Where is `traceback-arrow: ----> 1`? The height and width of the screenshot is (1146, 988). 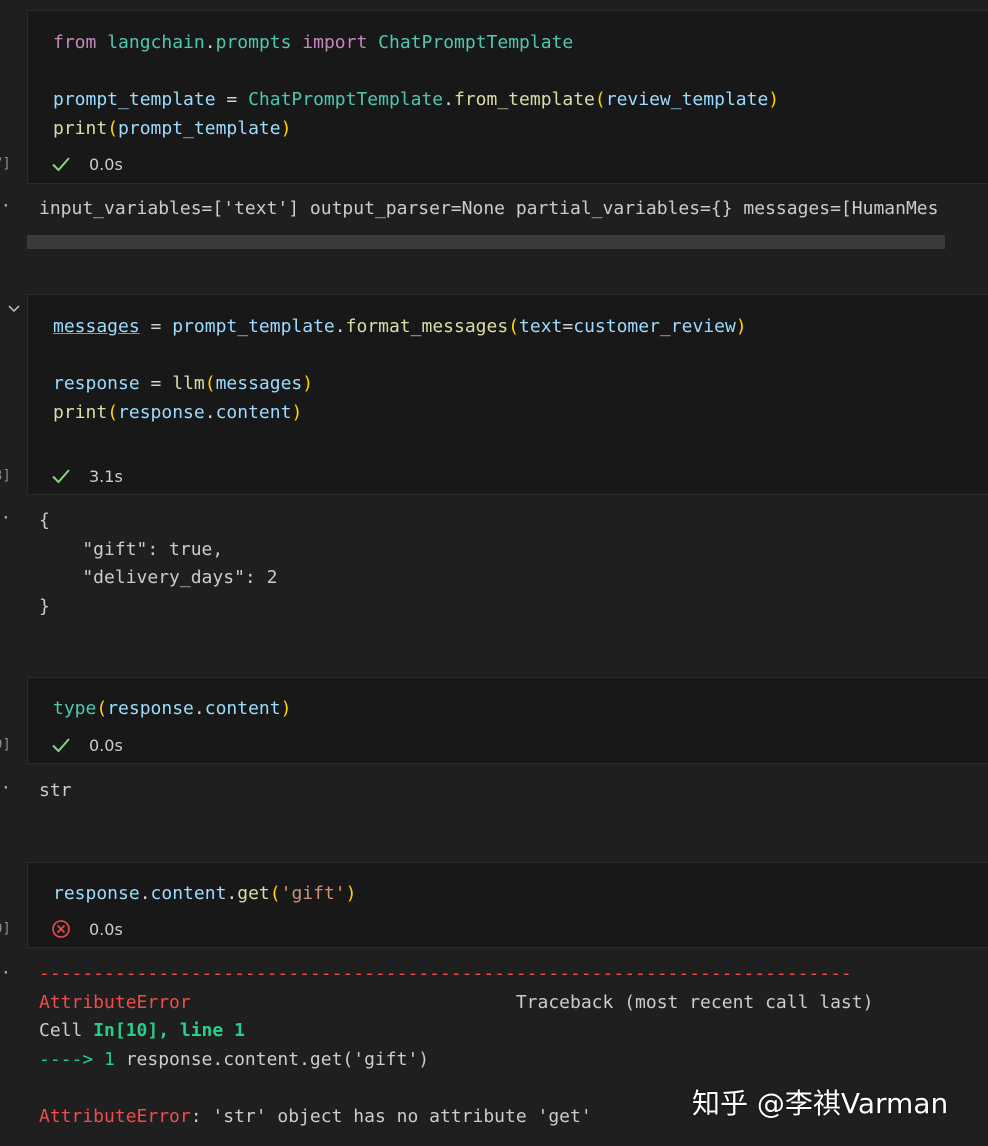 traceback-arrow: ----> 1 is located at coordinates (77, 1059).